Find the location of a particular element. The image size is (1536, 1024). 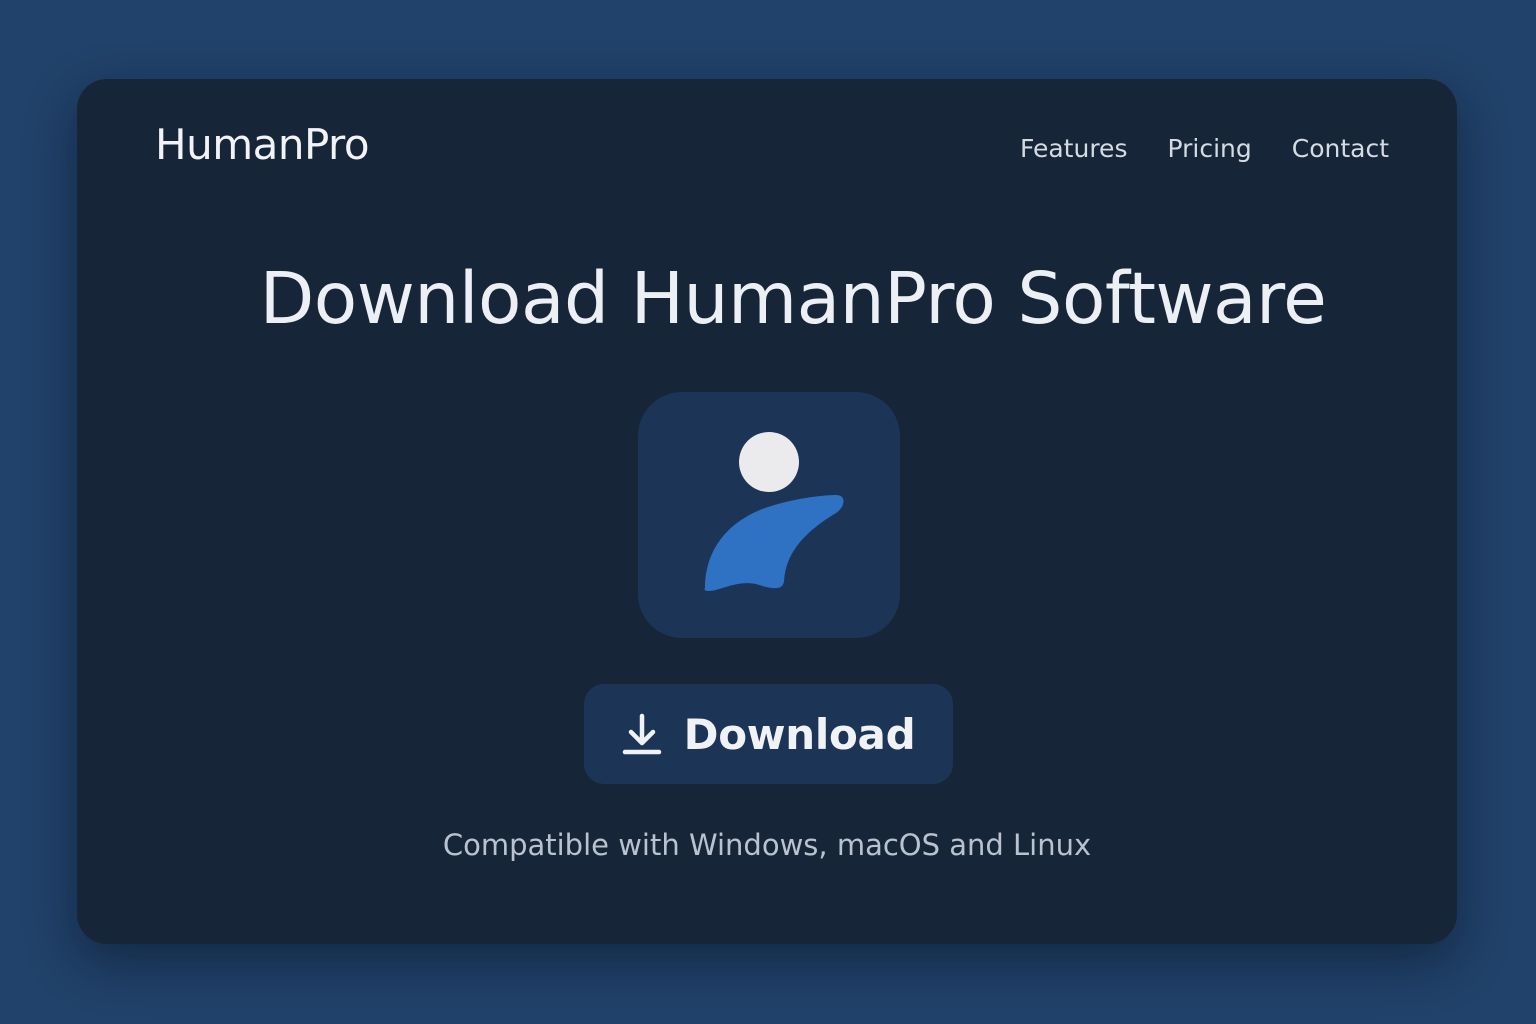

nav-link-features: Features is located at coordinates (1074, 149).